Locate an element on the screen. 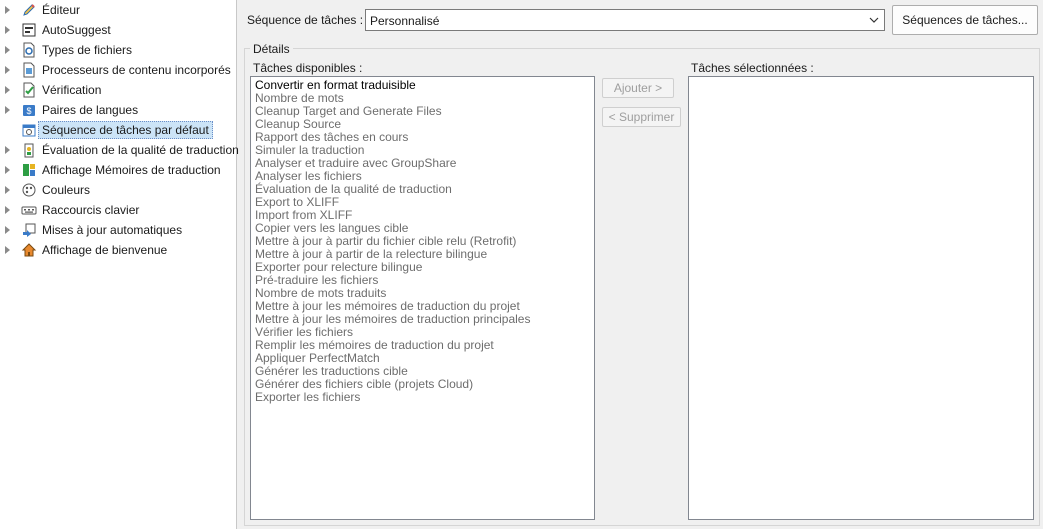 This screenshot has width=1043, height=529. language-pairs-icon: $ is located at coordinates (29, 110).